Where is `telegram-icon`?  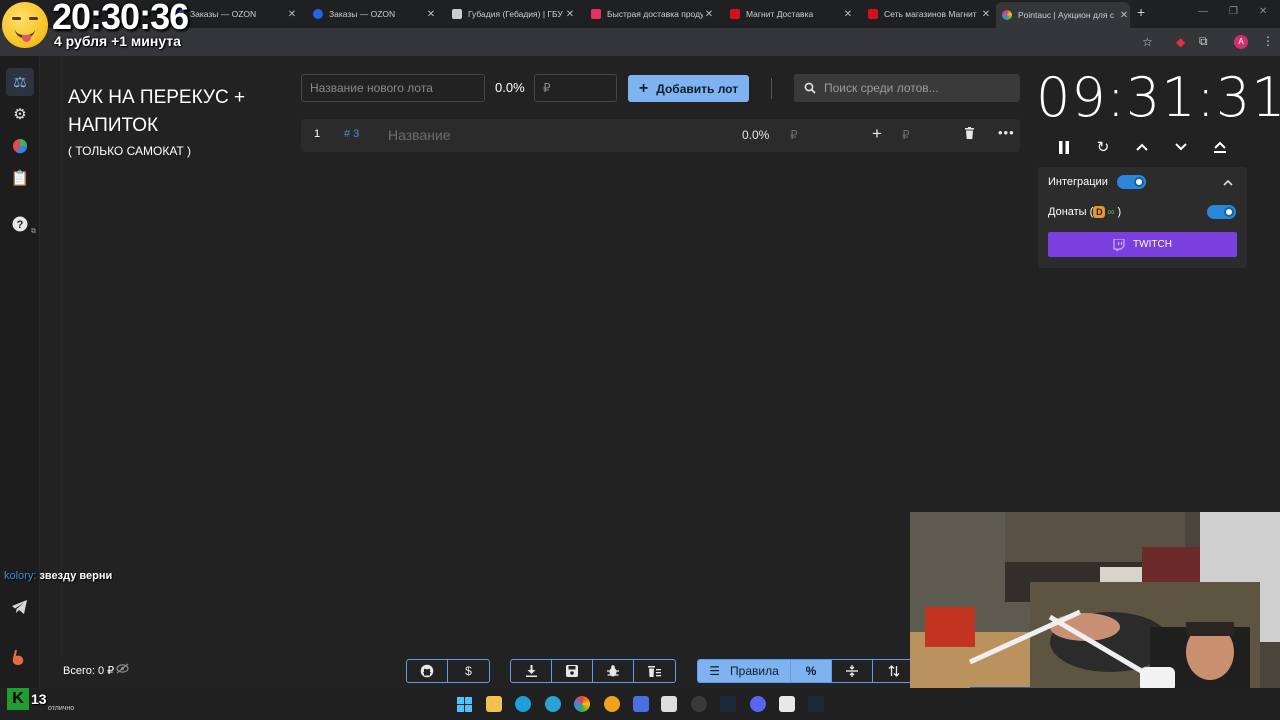 telegram-icon is located at coordinates (19, 609).